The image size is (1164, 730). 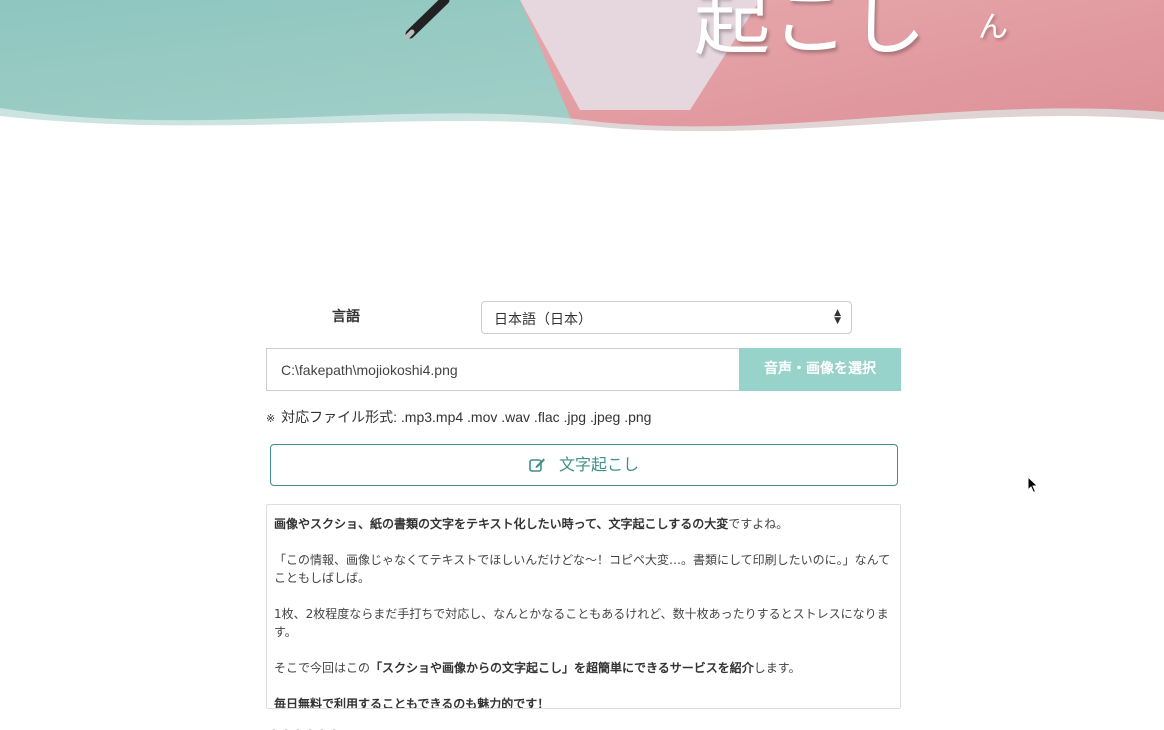 I want to click on result-p5-bold: 毎日無料で利用することもできるのも魅力的です！, so click(x=412, y=703).